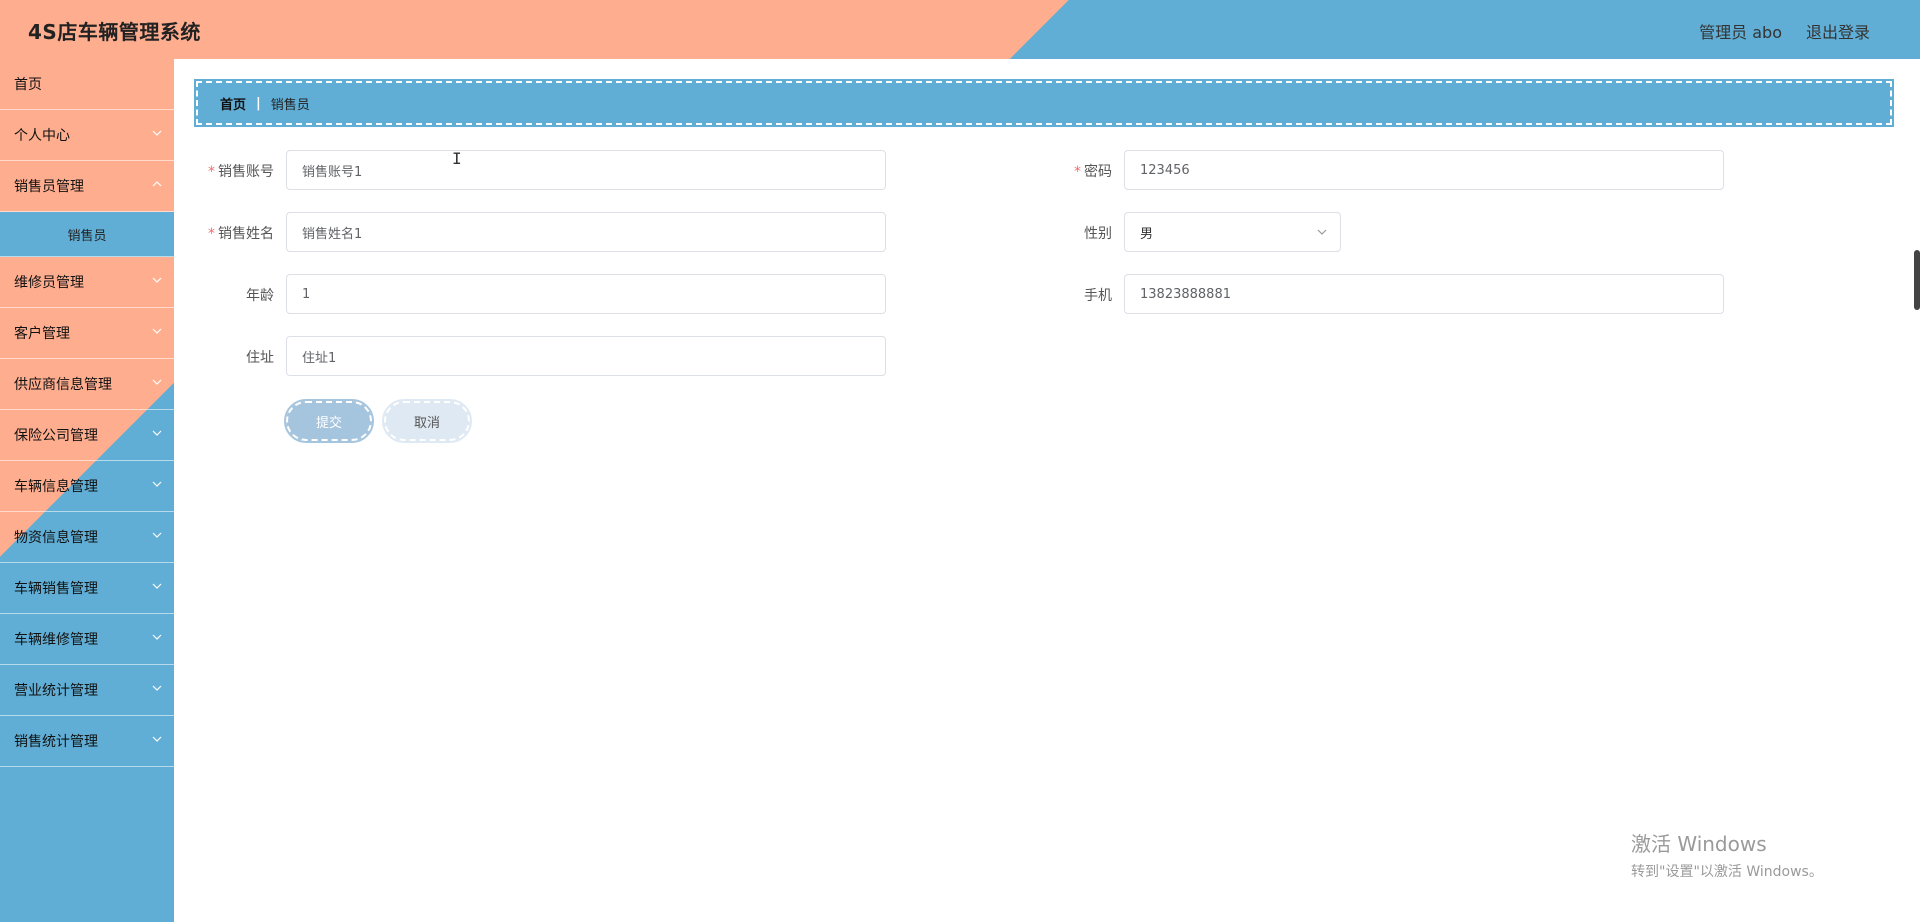  Describe the element at coordinates (1098, 234) in the screenshot. I see `gender-label: 性别` at that location.